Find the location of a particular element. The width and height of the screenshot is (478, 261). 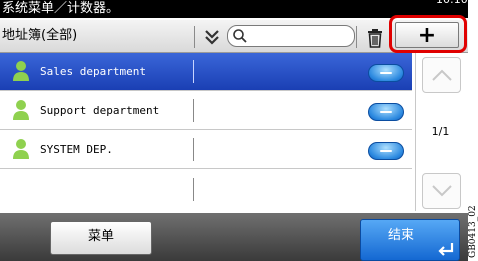

list-item: Support department is located at coordinates (206, 111).